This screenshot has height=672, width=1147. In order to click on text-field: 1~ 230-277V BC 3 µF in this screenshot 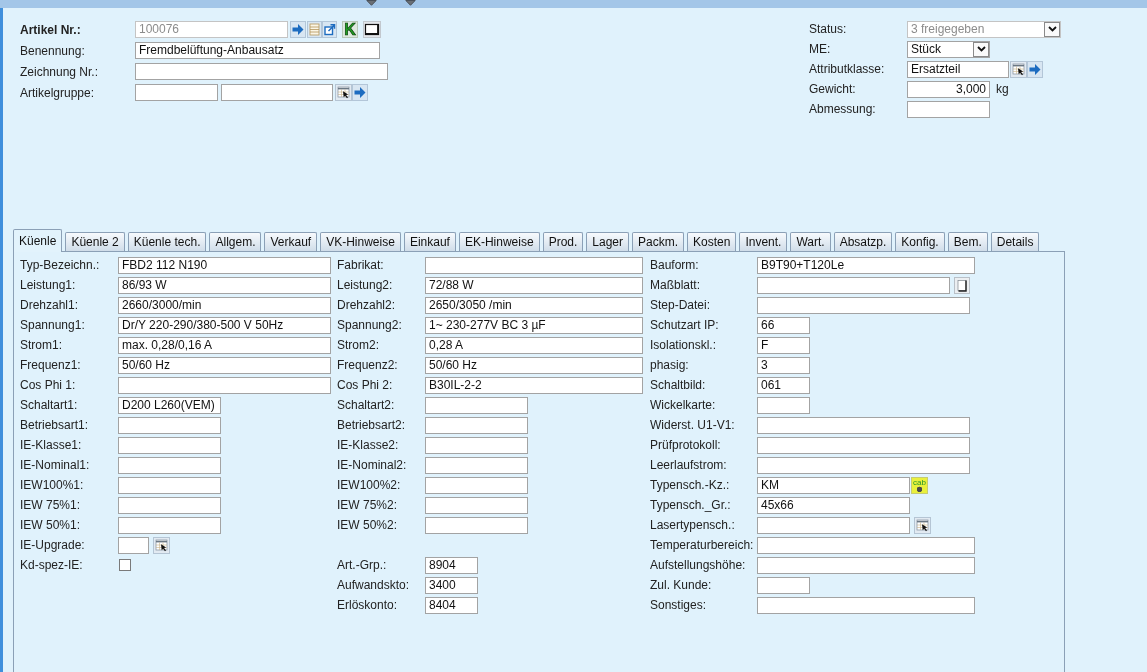, I will do `click(534, 325)`.